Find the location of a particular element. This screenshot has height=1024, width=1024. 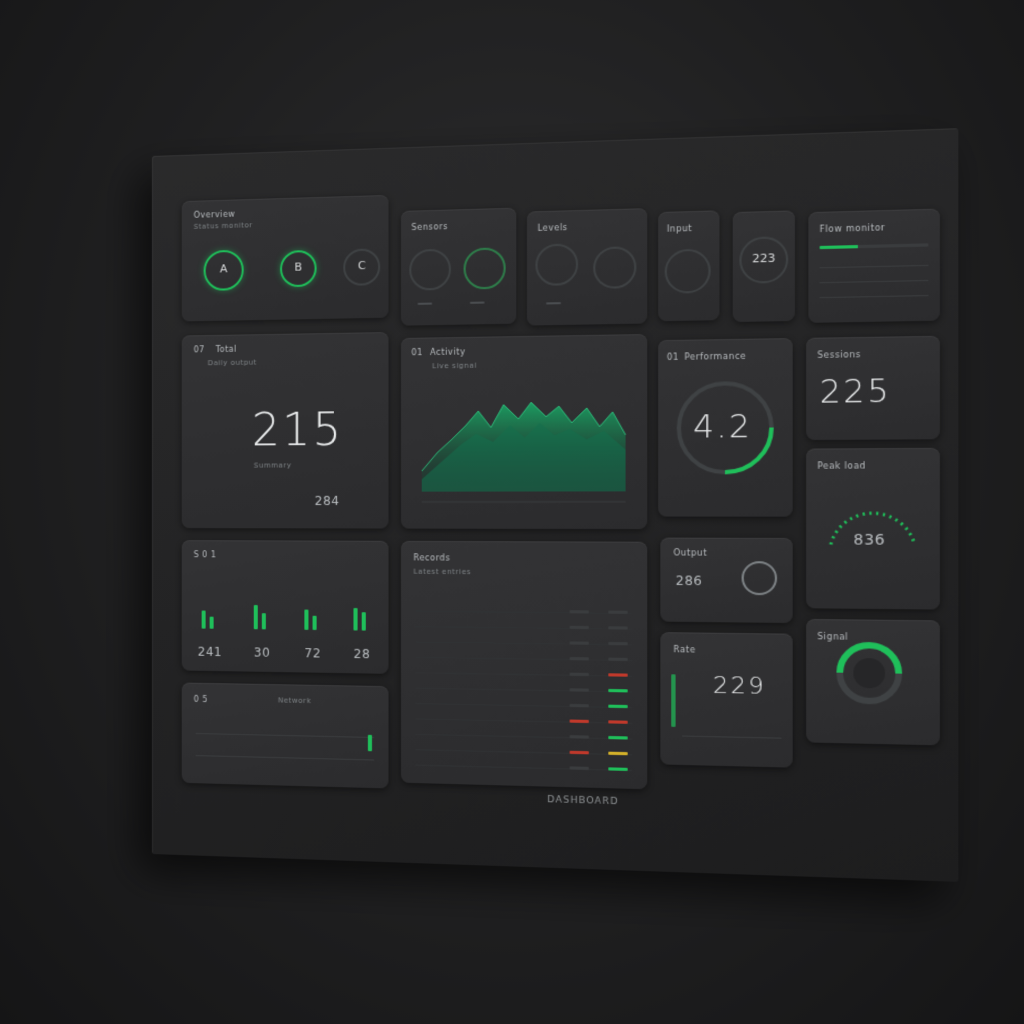

bars-card: S 0 1 241 30 72 28 is located at coordinates (285, 607).